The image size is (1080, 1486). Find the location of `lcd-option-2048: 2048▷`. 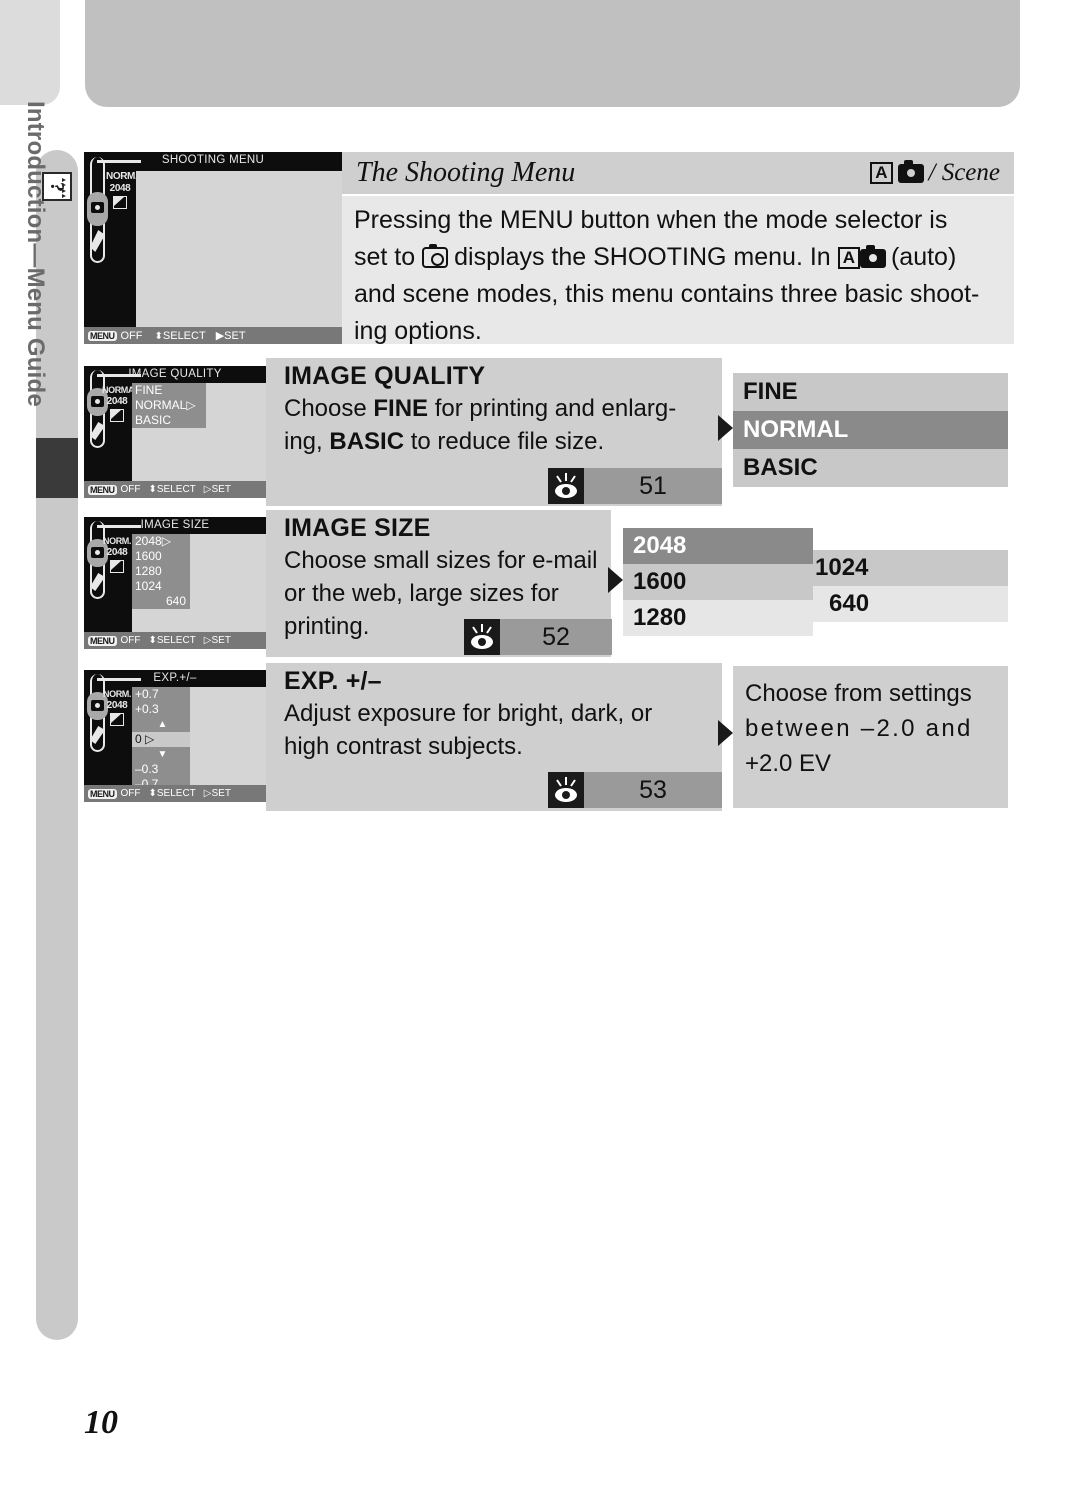

lcd-option-2048: 2048▷ is located at coordinates (161, 541).